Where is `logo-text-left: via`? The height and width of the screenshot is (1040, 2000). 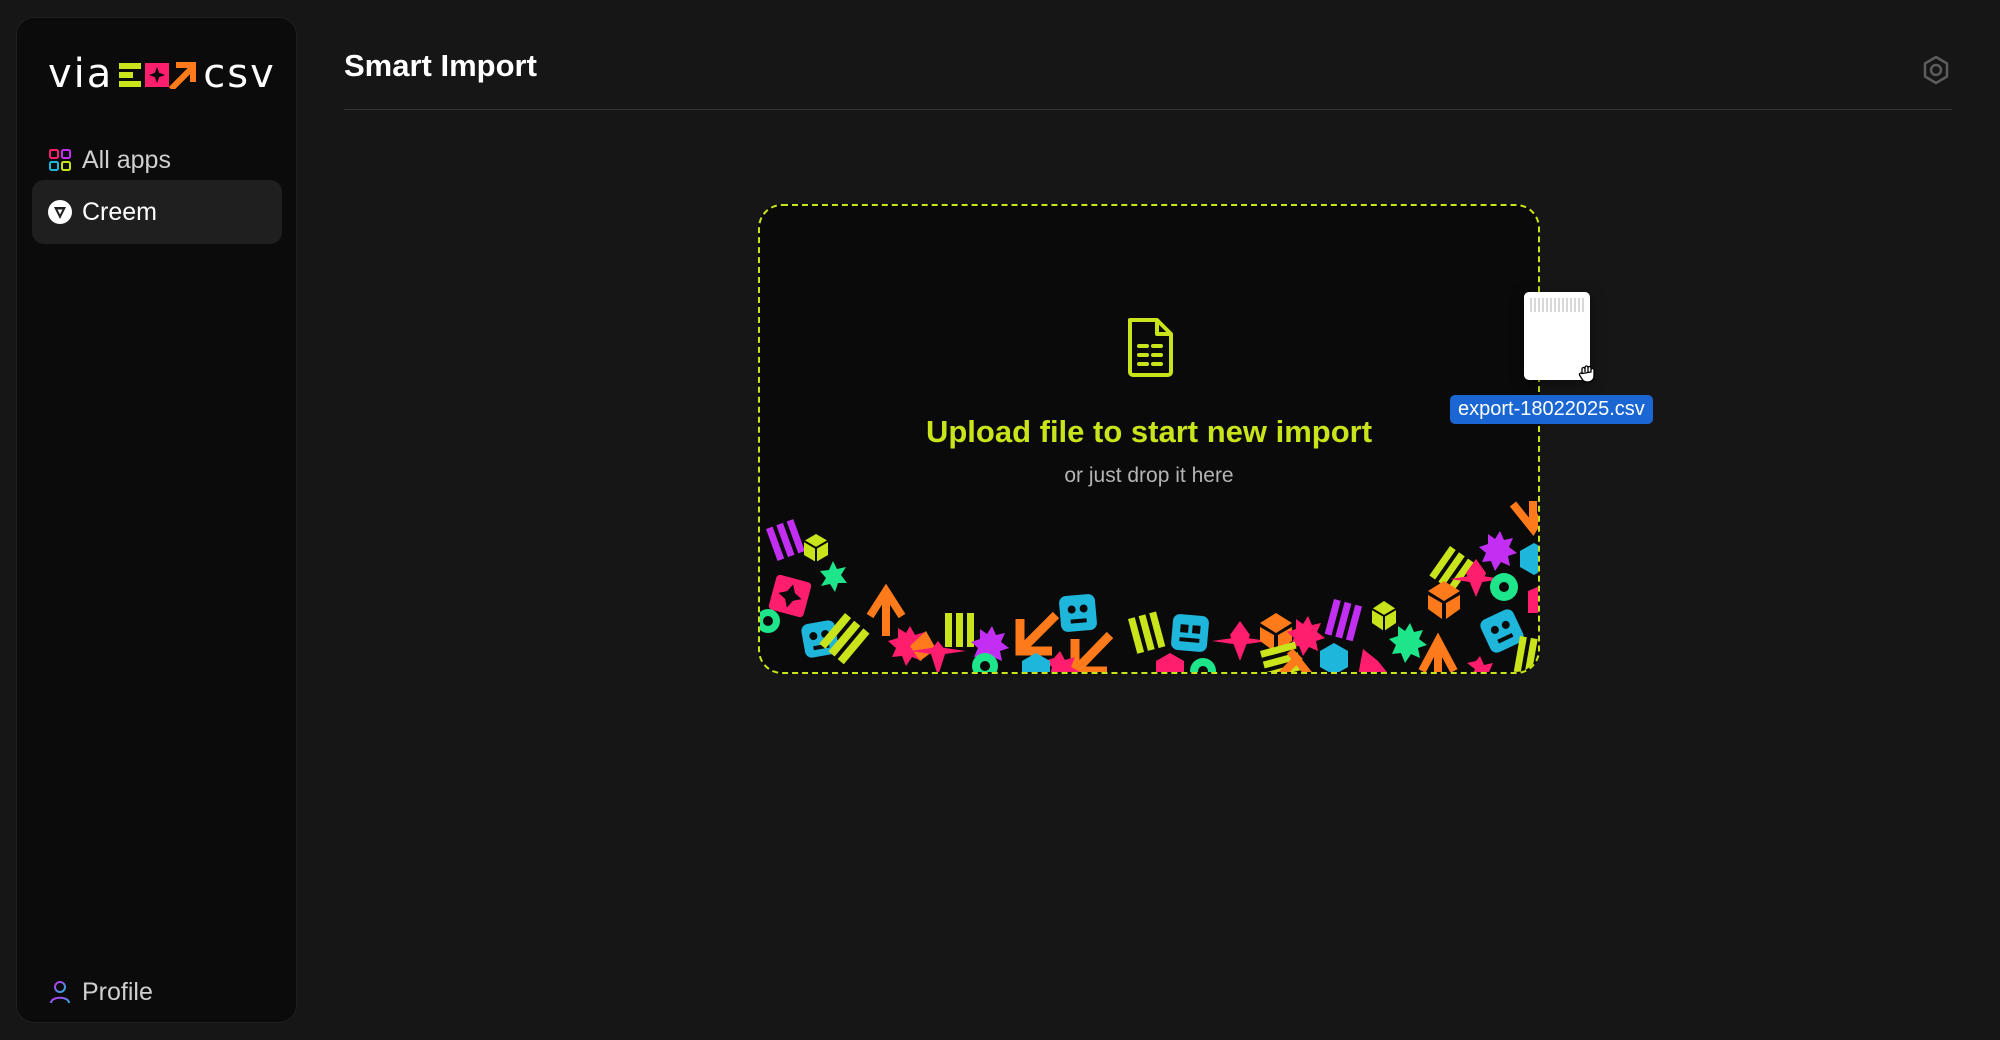 logo-text-left: via is located at coordinates (81, 74).